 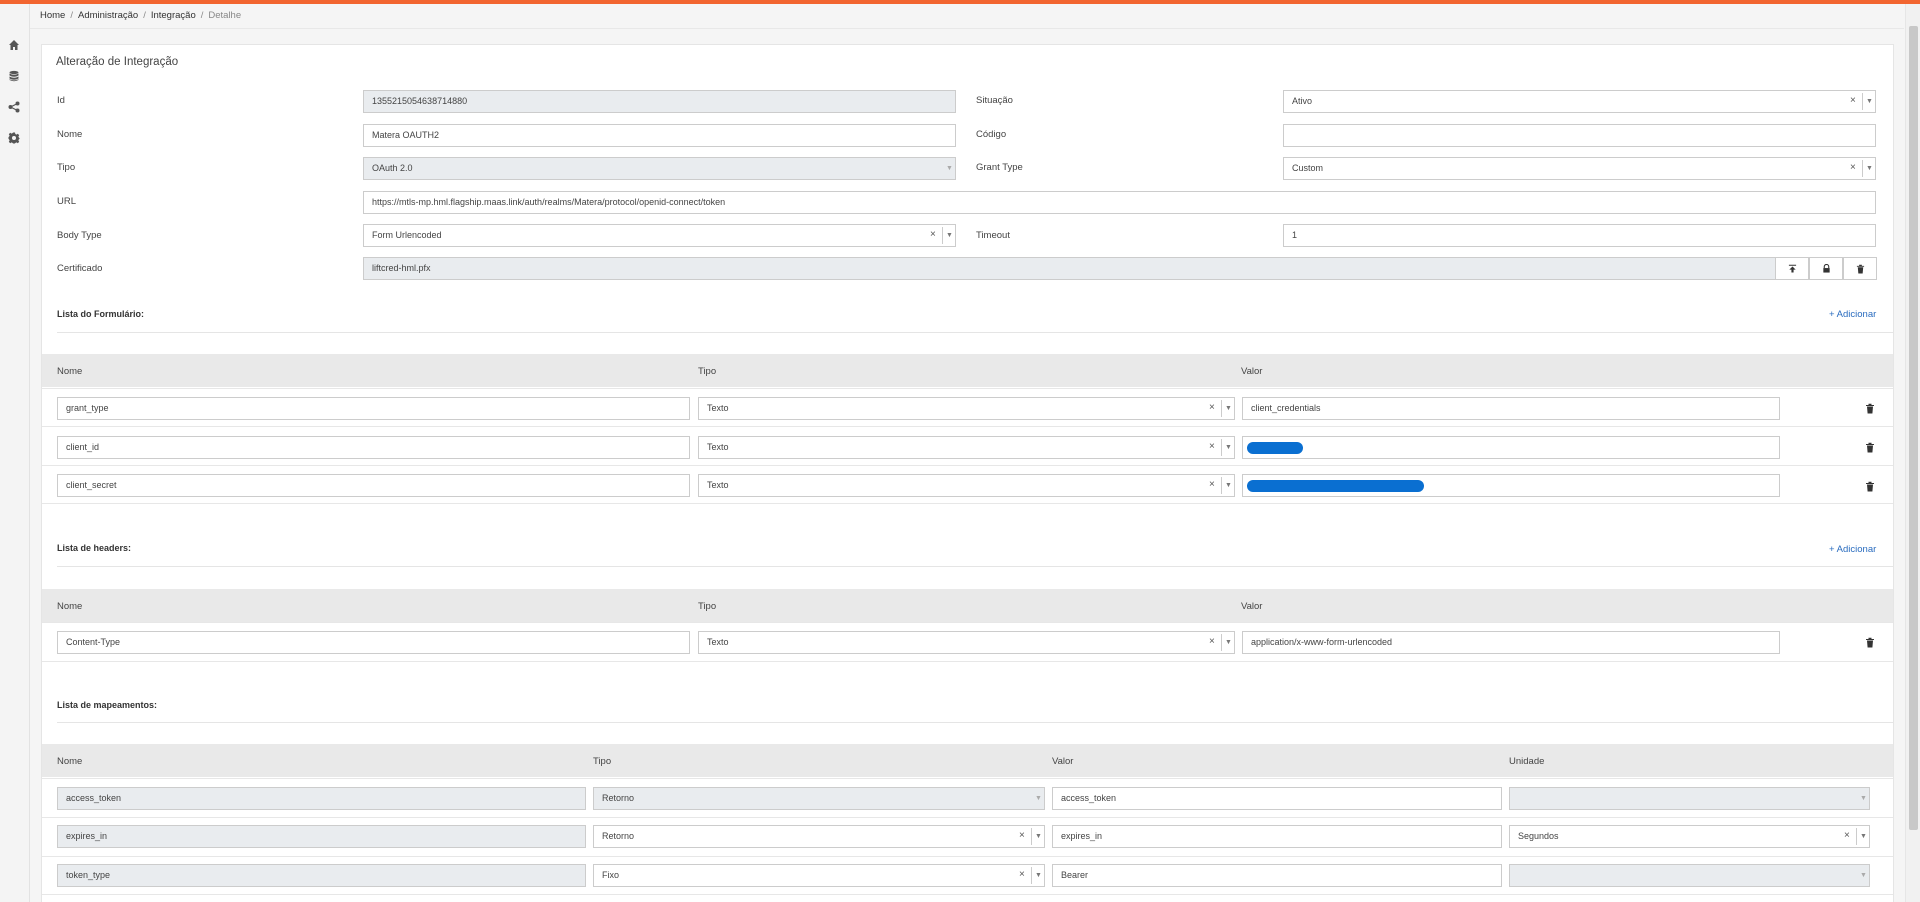 What do you see at coordinates (819, 875) in the screenshot?
I see `mapeamentos-row-3-tipo: Fixo` at bounding box center [819, 875].